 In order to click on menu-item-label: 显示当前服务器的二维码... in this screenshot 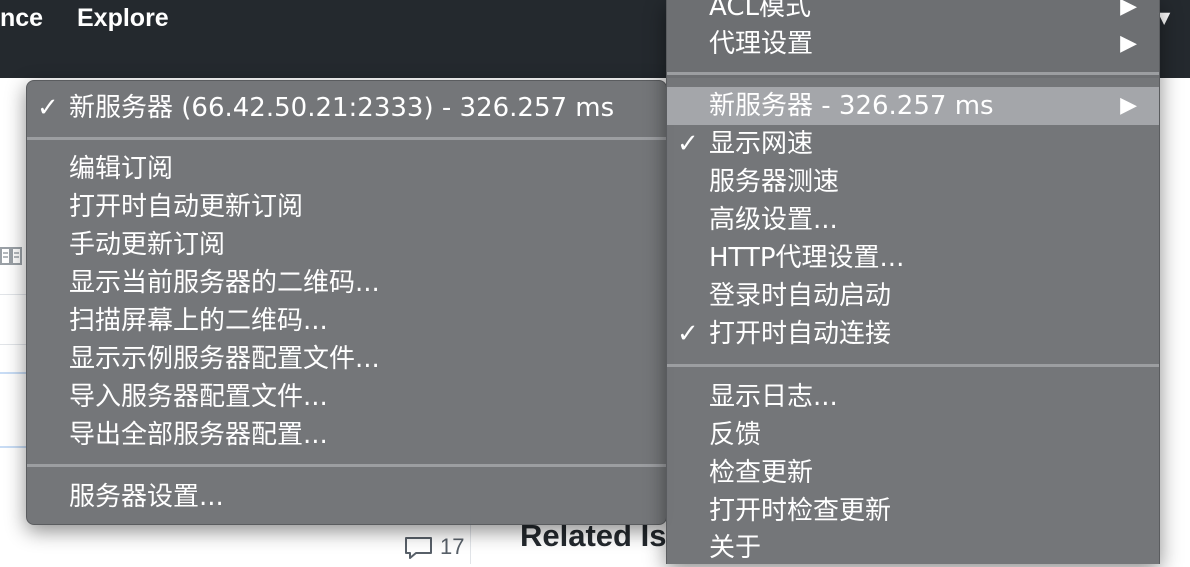, I will do `click(224, 283)`.